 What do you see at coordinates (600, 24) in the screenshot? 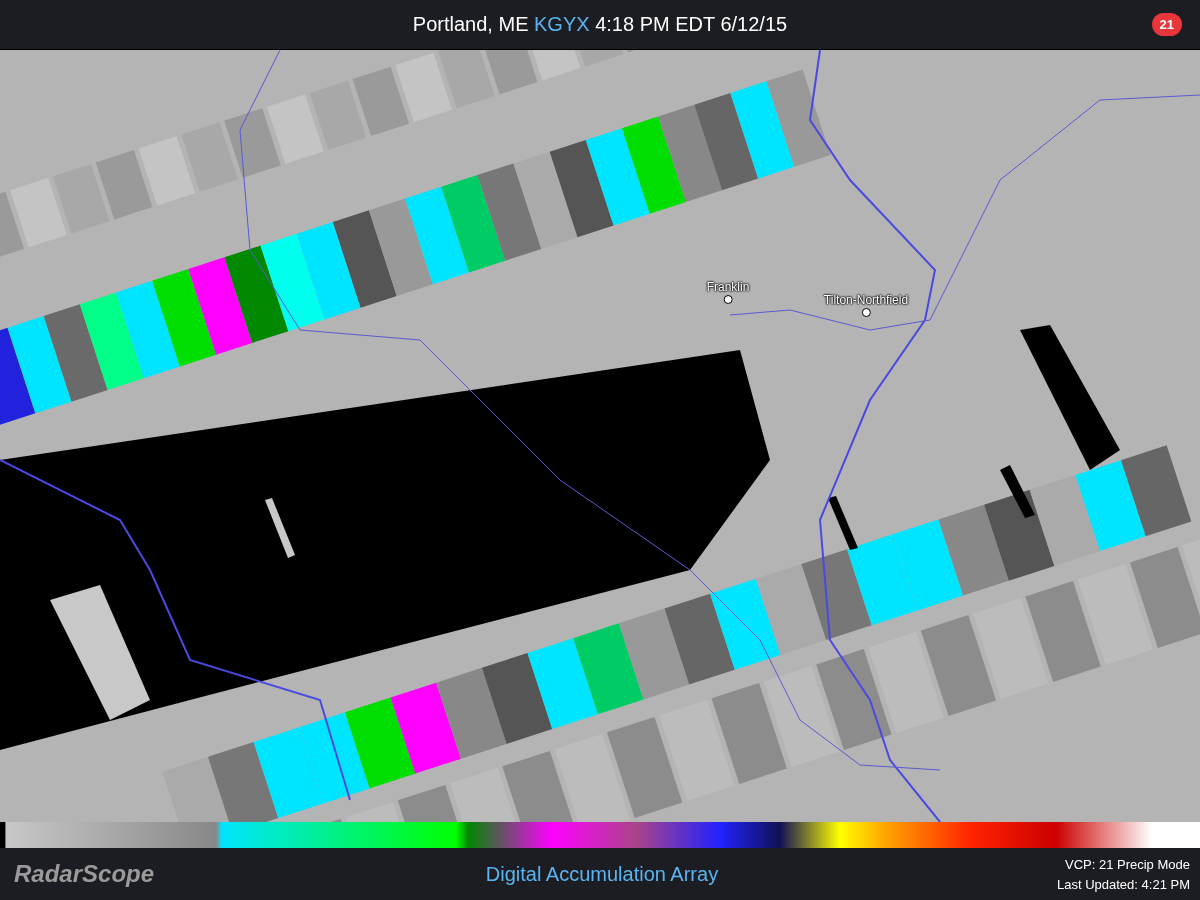
I see `radar-title: Portland, ME KGYX 4:18 PM EDT 6/12/15` at bounding box center [600, 24].